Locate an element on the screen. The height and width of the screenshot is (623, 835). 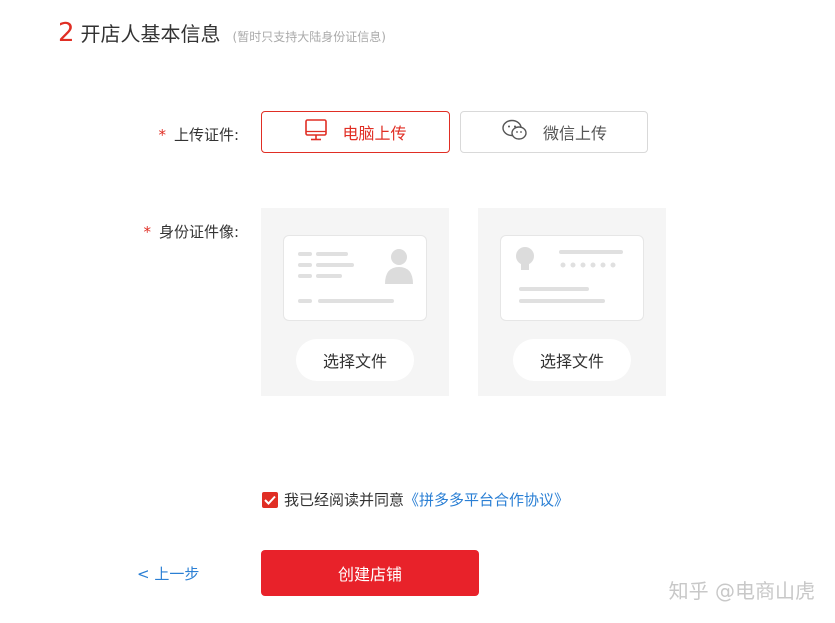
monitor-icon is located at coordinates (323, 132).